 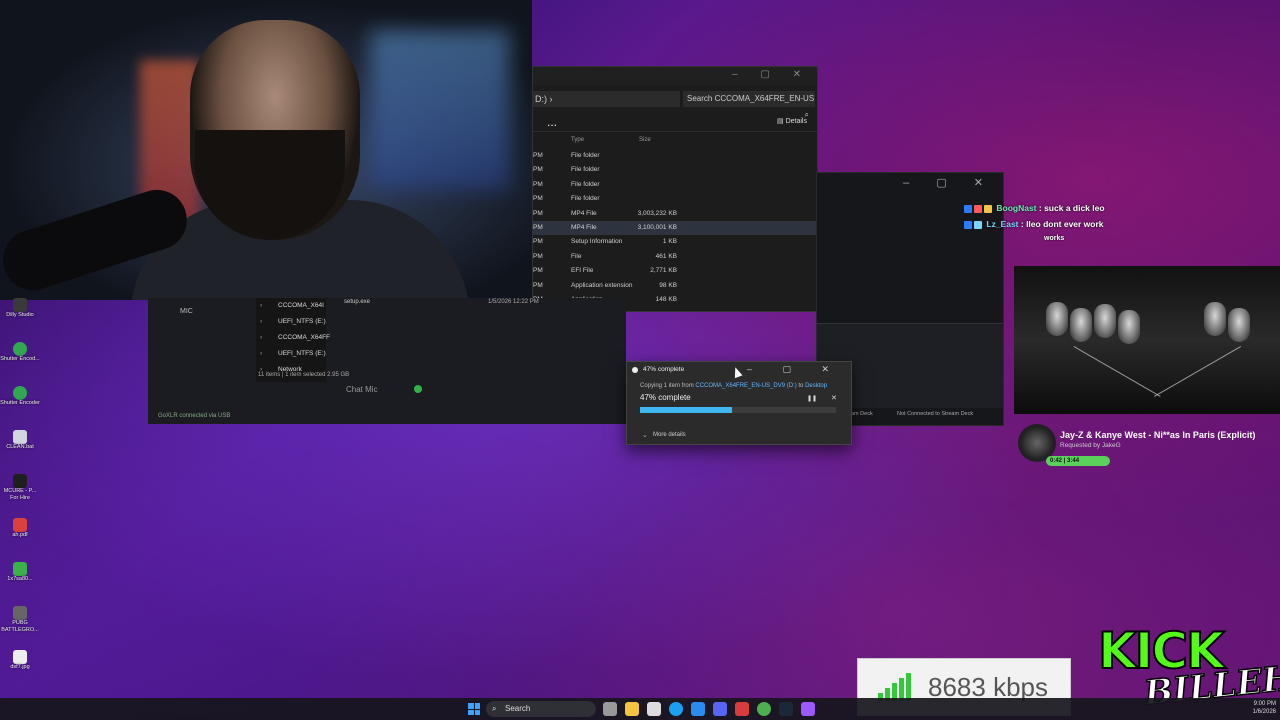 I want to click on discord-icon, so click(x=720, y=709).